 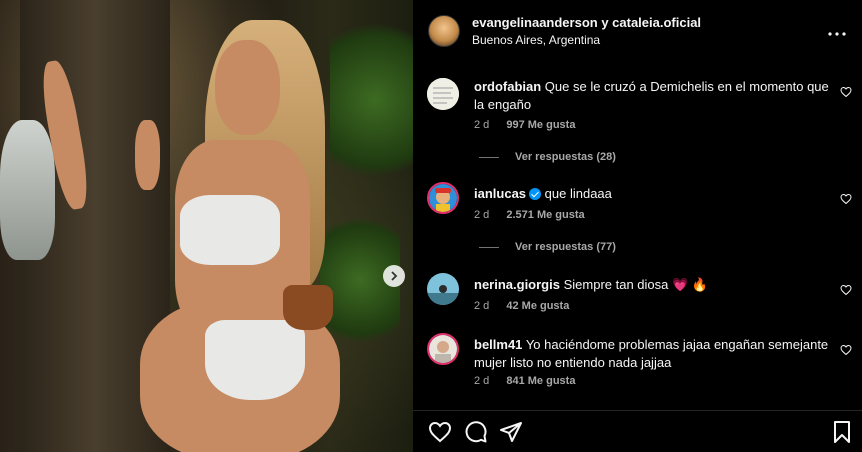 What do you see at coordinates (230, 230) in the screenshot?
I see `top-garment` at bounding box center [230, 230].